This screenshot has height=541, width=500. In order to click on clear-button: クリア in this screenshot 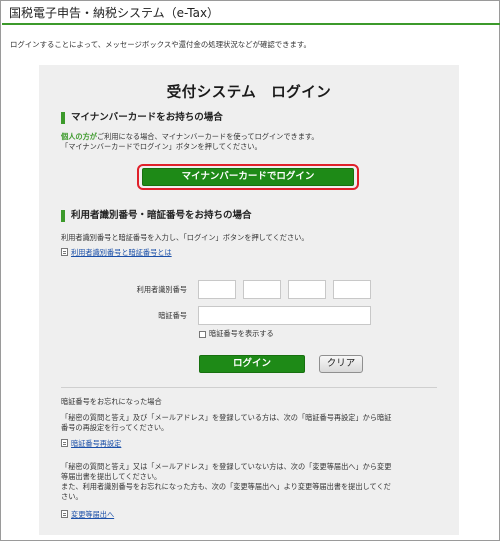, I will do `click(341, 364)`.